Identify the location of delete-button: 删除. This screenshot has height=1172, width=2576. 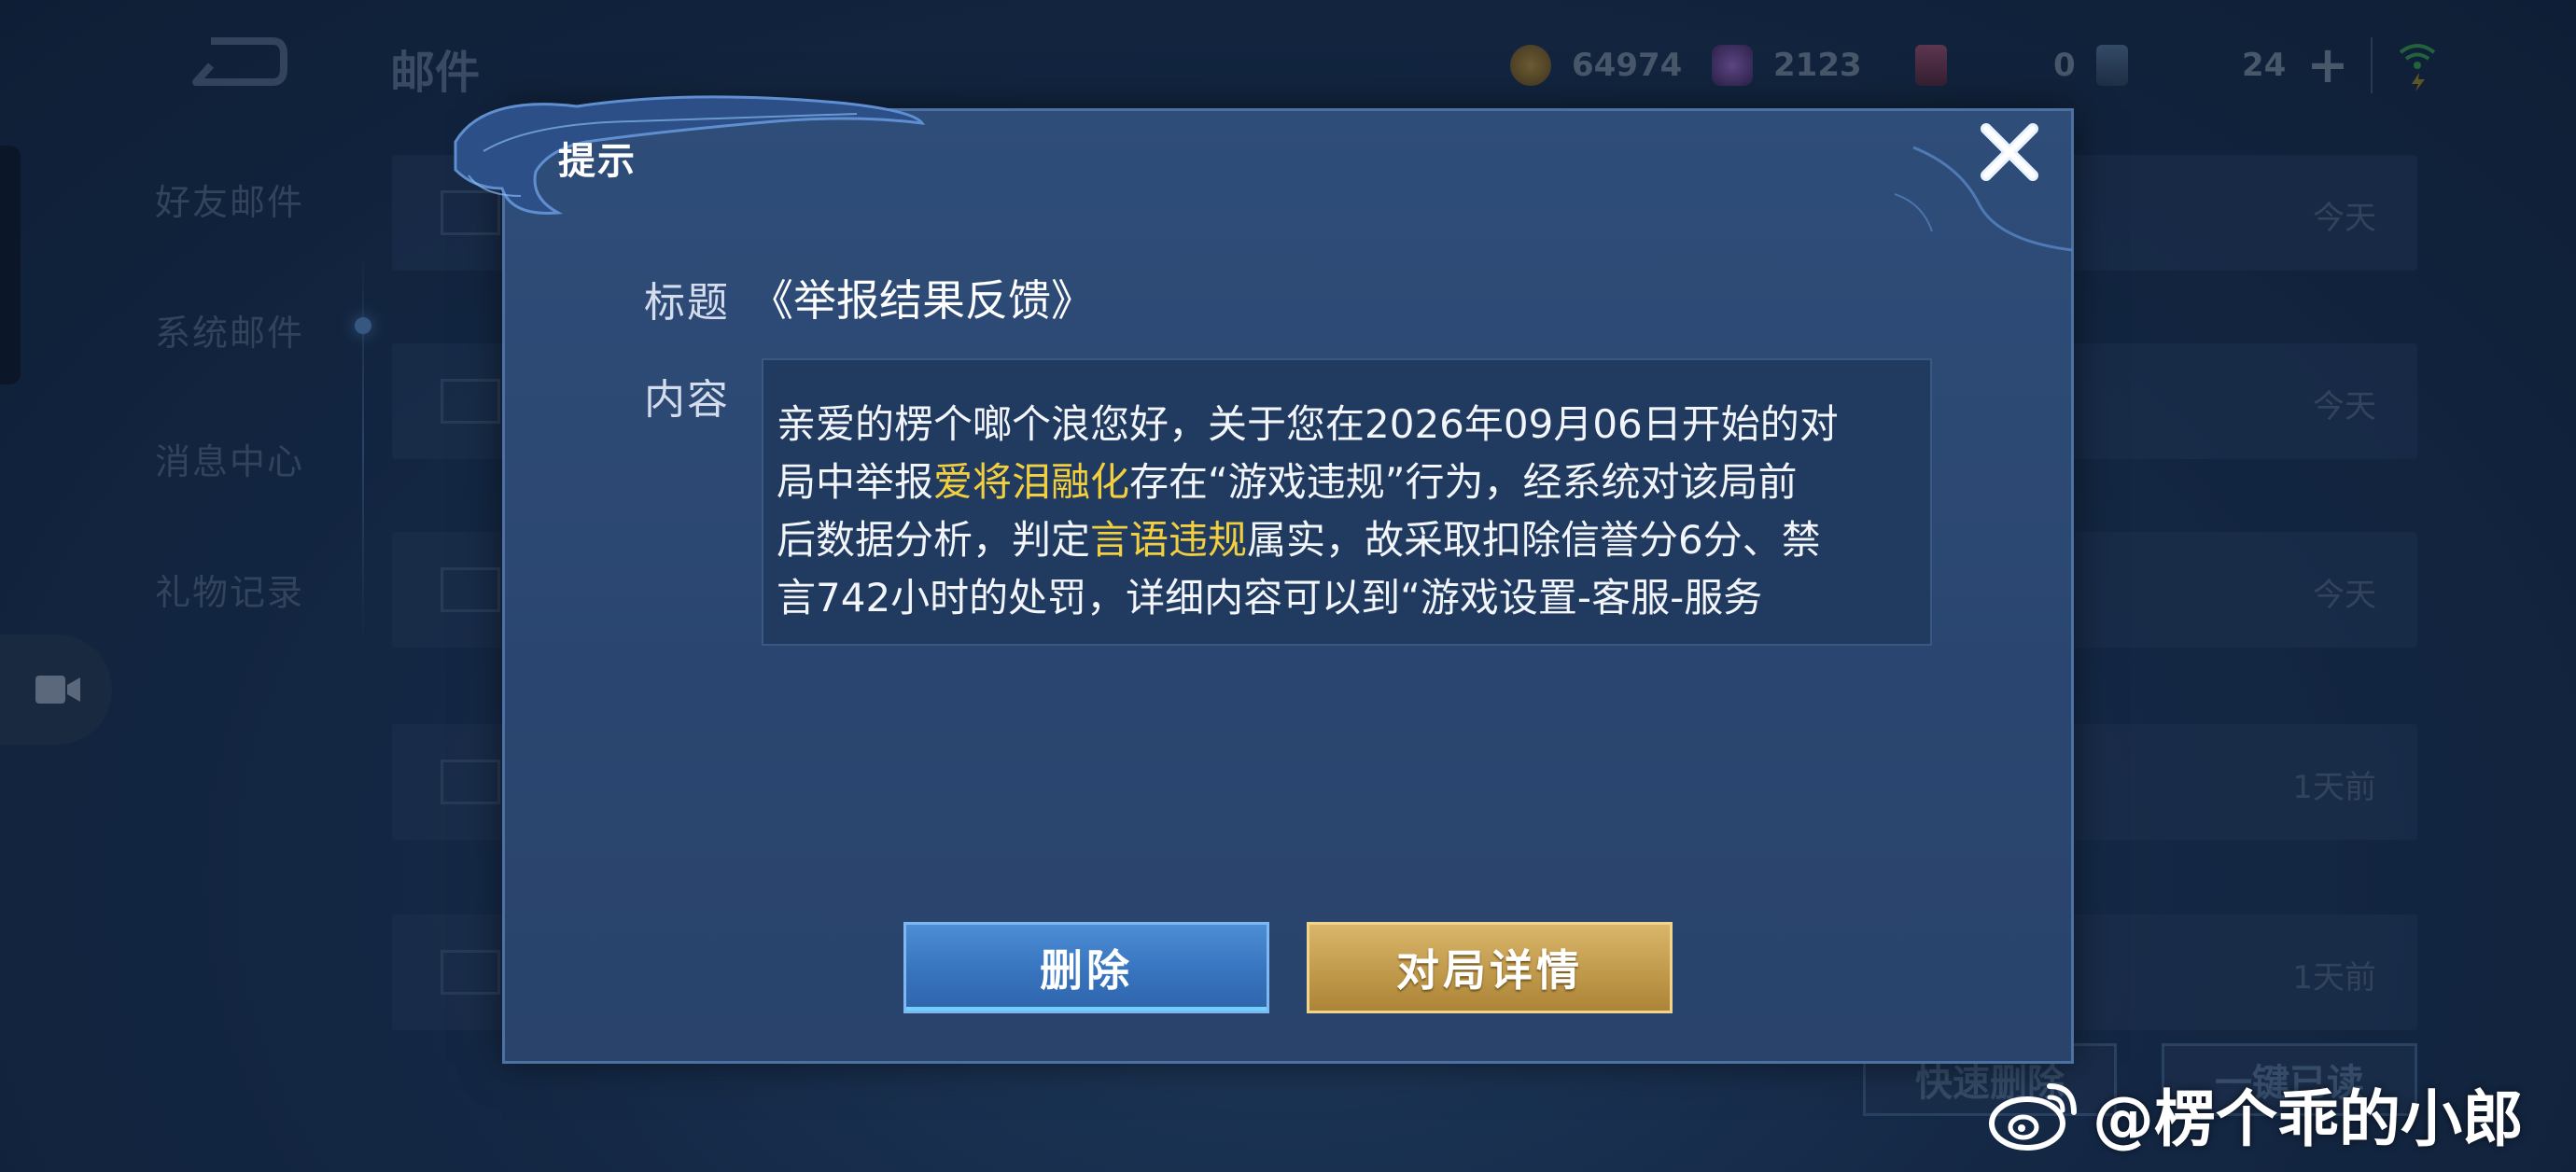
(1086, 967).